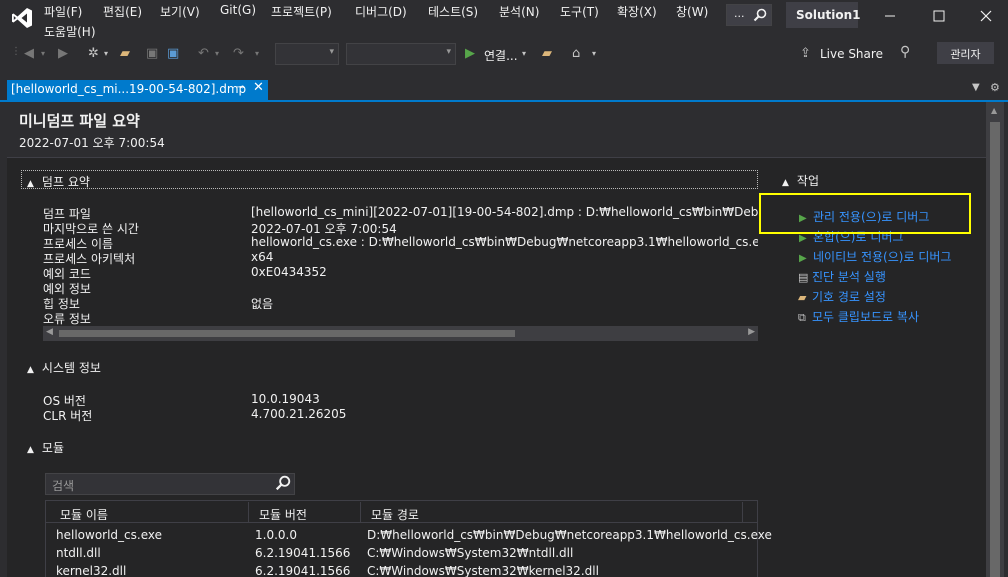 The image size is (1008, 577). What do you see at coordinates (303, 570) in the screenshot?
I see `module-version-cell: 6.2.19041.1566` at bounding box center [303, 570].